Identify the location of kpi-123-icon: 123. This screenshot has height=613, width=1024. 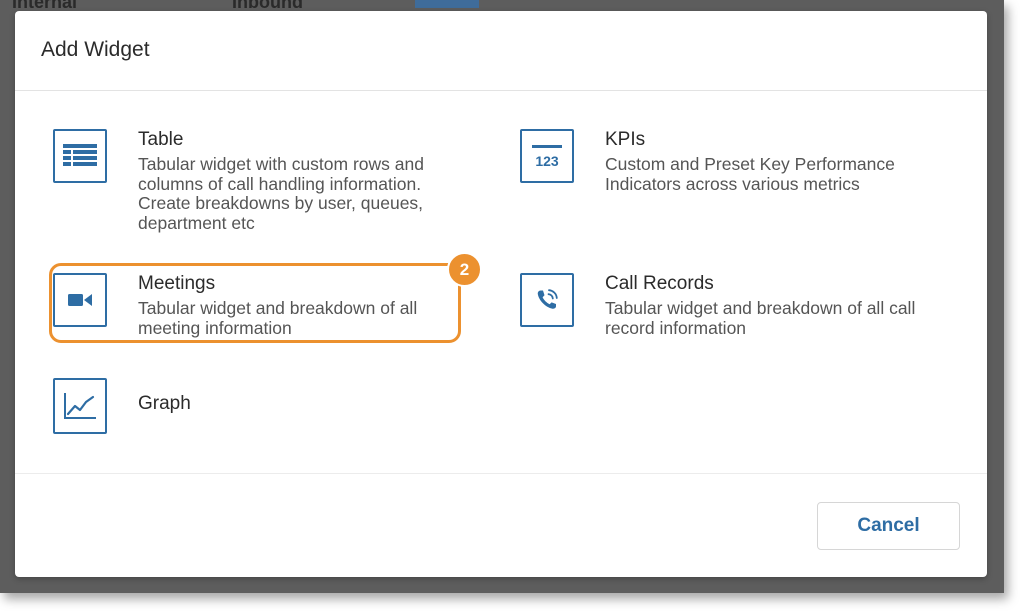
(547, 156).